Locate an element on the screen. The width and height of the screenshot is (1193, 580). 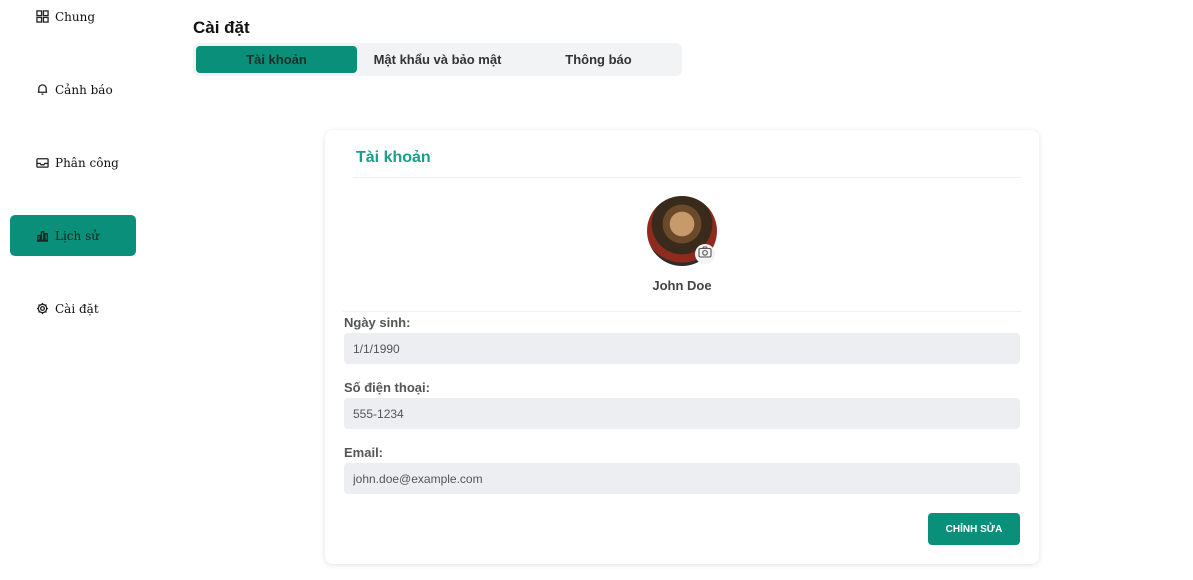
gear-icon is located at coordinates (42, 309).